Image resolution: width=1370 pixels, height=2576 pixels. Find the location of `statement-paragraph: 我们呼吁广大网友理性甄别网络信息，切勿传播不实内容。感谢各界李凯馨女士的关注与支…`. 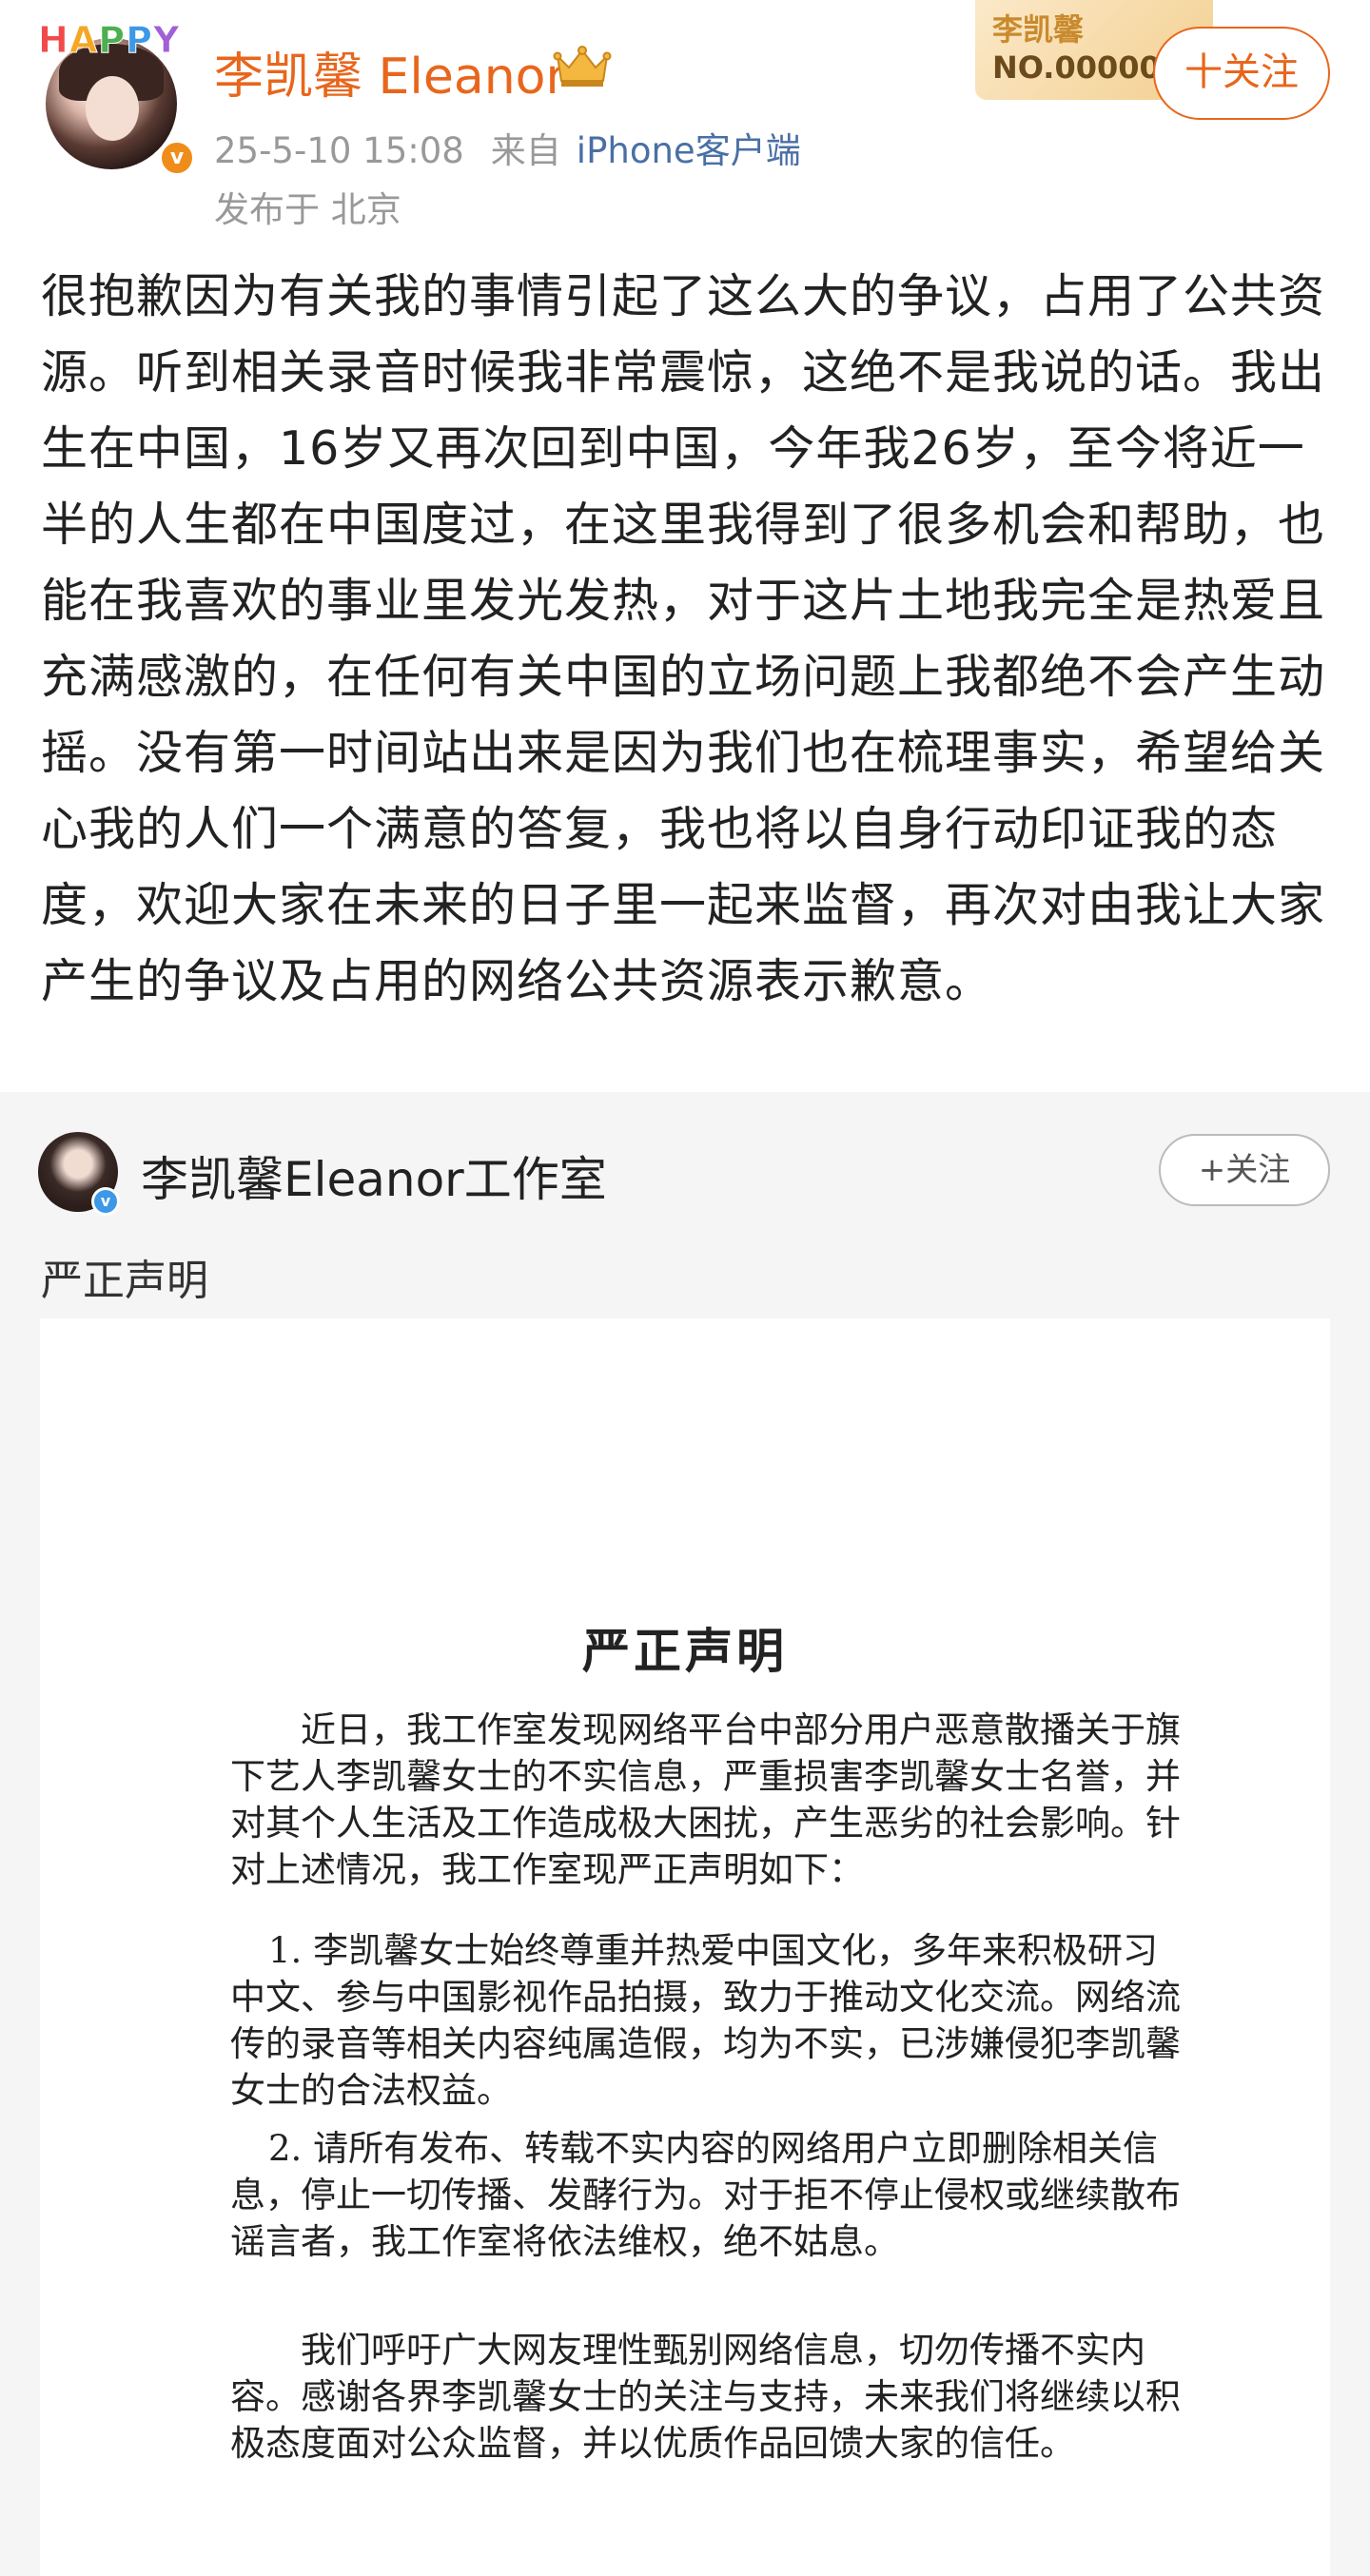

statement-paragraph: 我们呼吁广大网友理性甄别网络信息，切勿传播不实内容。感谢各界李凯馨女士的关注与支… is located at coordinates (705, 2397).